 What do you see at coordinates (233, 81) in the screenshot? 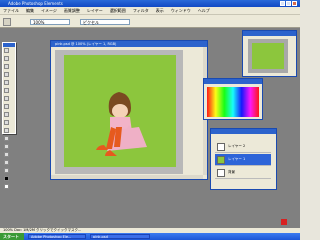
I see `swatches-title` at bounding box center [233, 81].